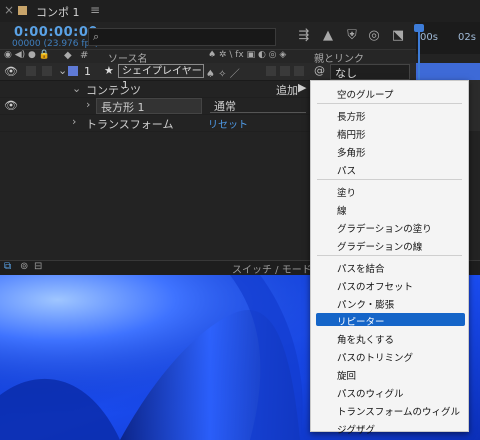 The image size is (480, 440). I want to click on graph-editor-icon: ⬔, so click(398, 36).